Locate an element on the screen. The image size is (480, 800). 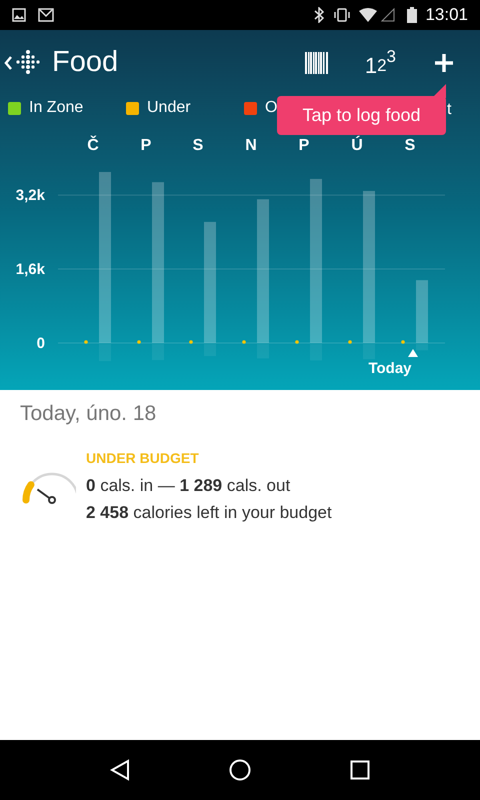
legend-label: In Zone is located at coordinates (56, 108).